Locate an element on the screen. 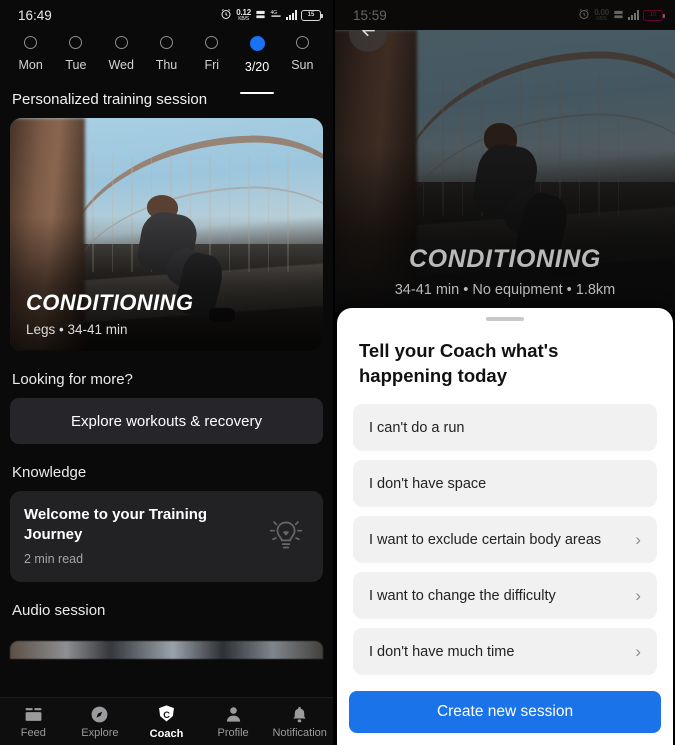 Image resolution: width=675 pixels, height=745 pixels. svg-text: C is located at coordinates (166, 715).